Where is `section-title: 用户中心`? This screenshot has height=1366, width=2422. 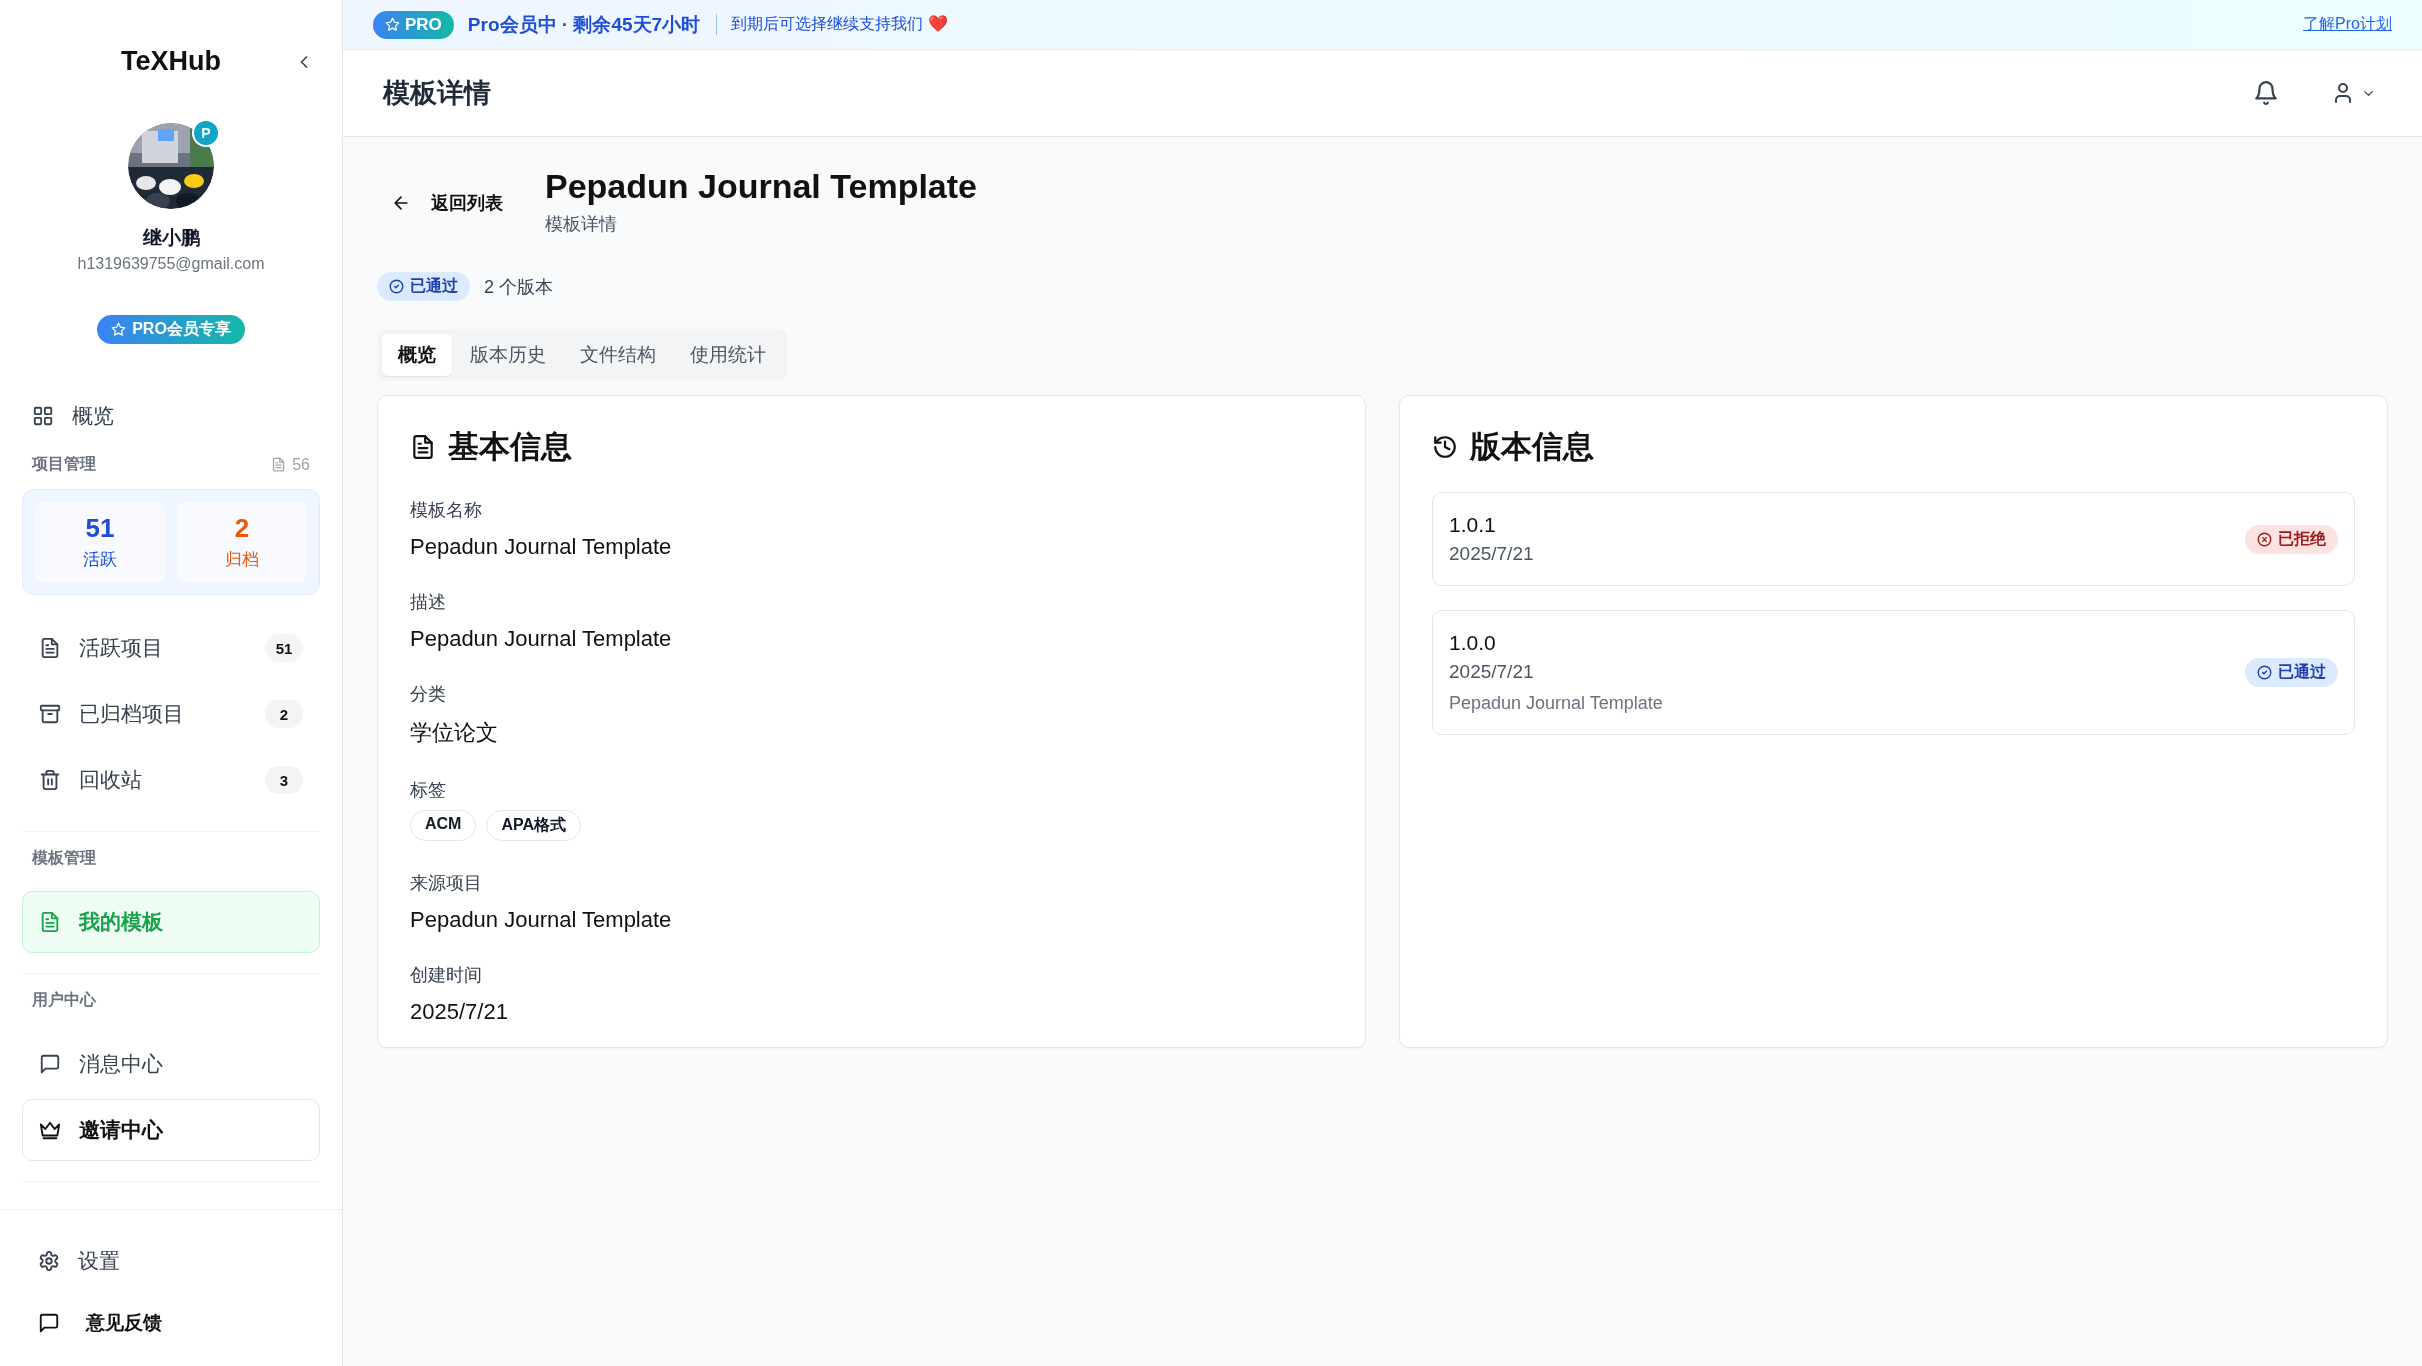
section-title: 用户中心 is located at coordinates (64, 1000).